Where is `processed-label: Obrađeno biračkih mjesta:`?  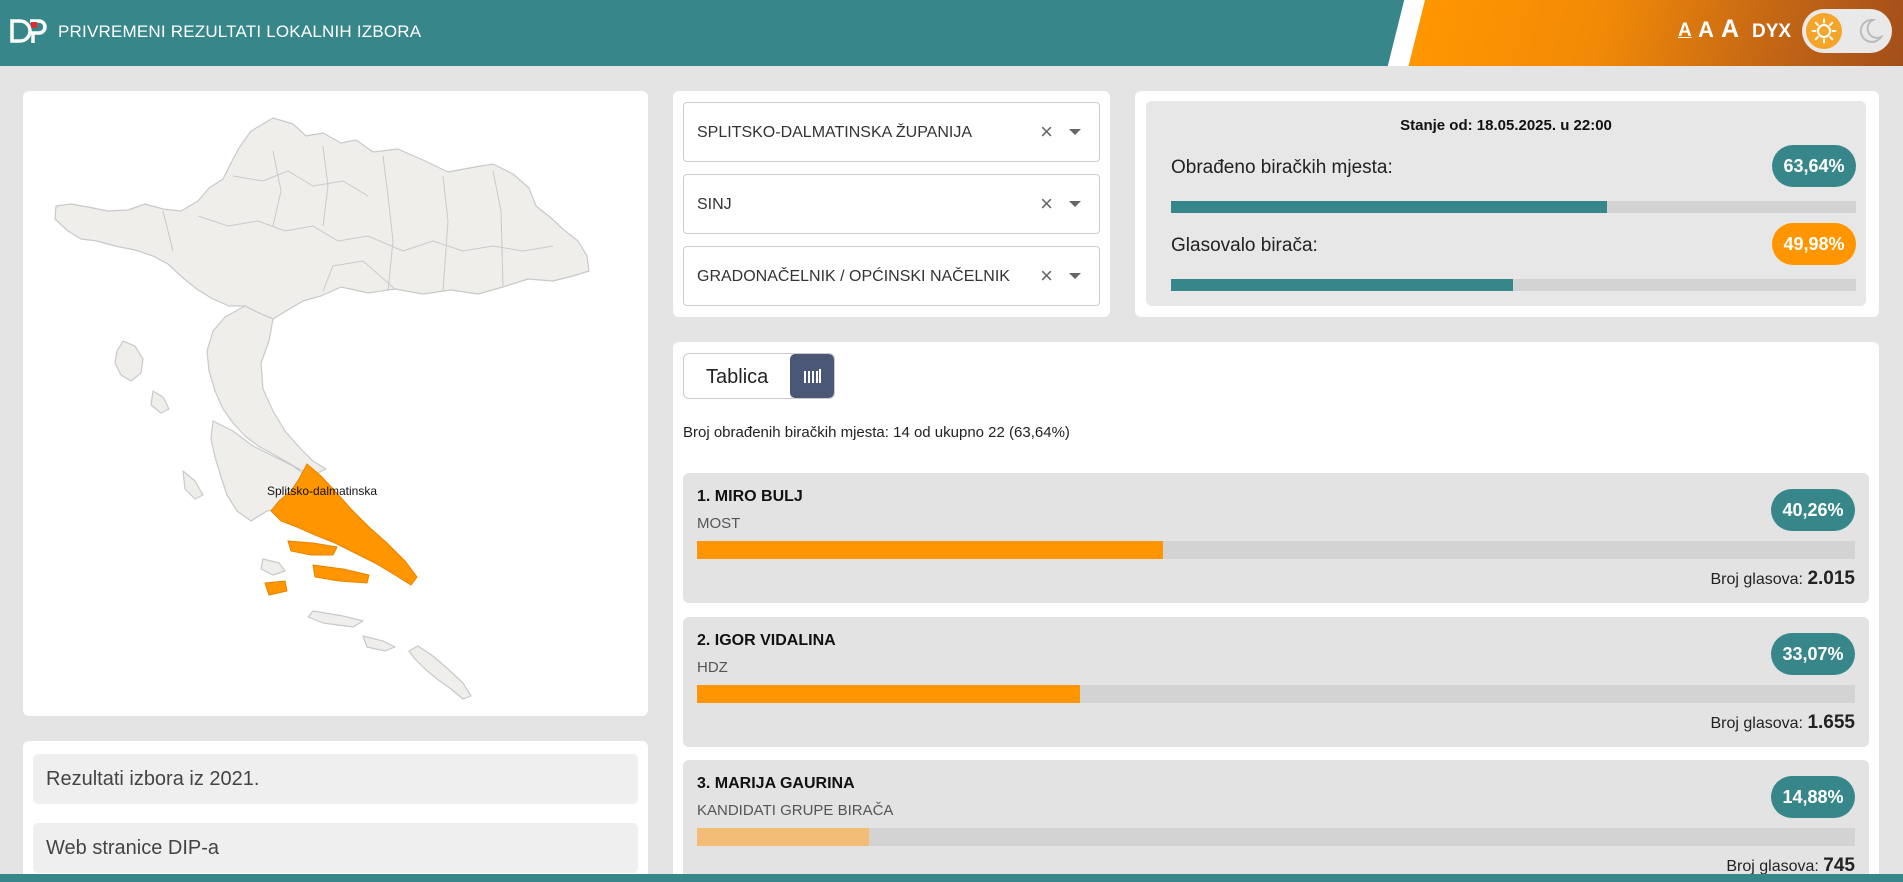 processed-label: Obrađeno biračkih mjesta: is located at coordinates (1282, 167).